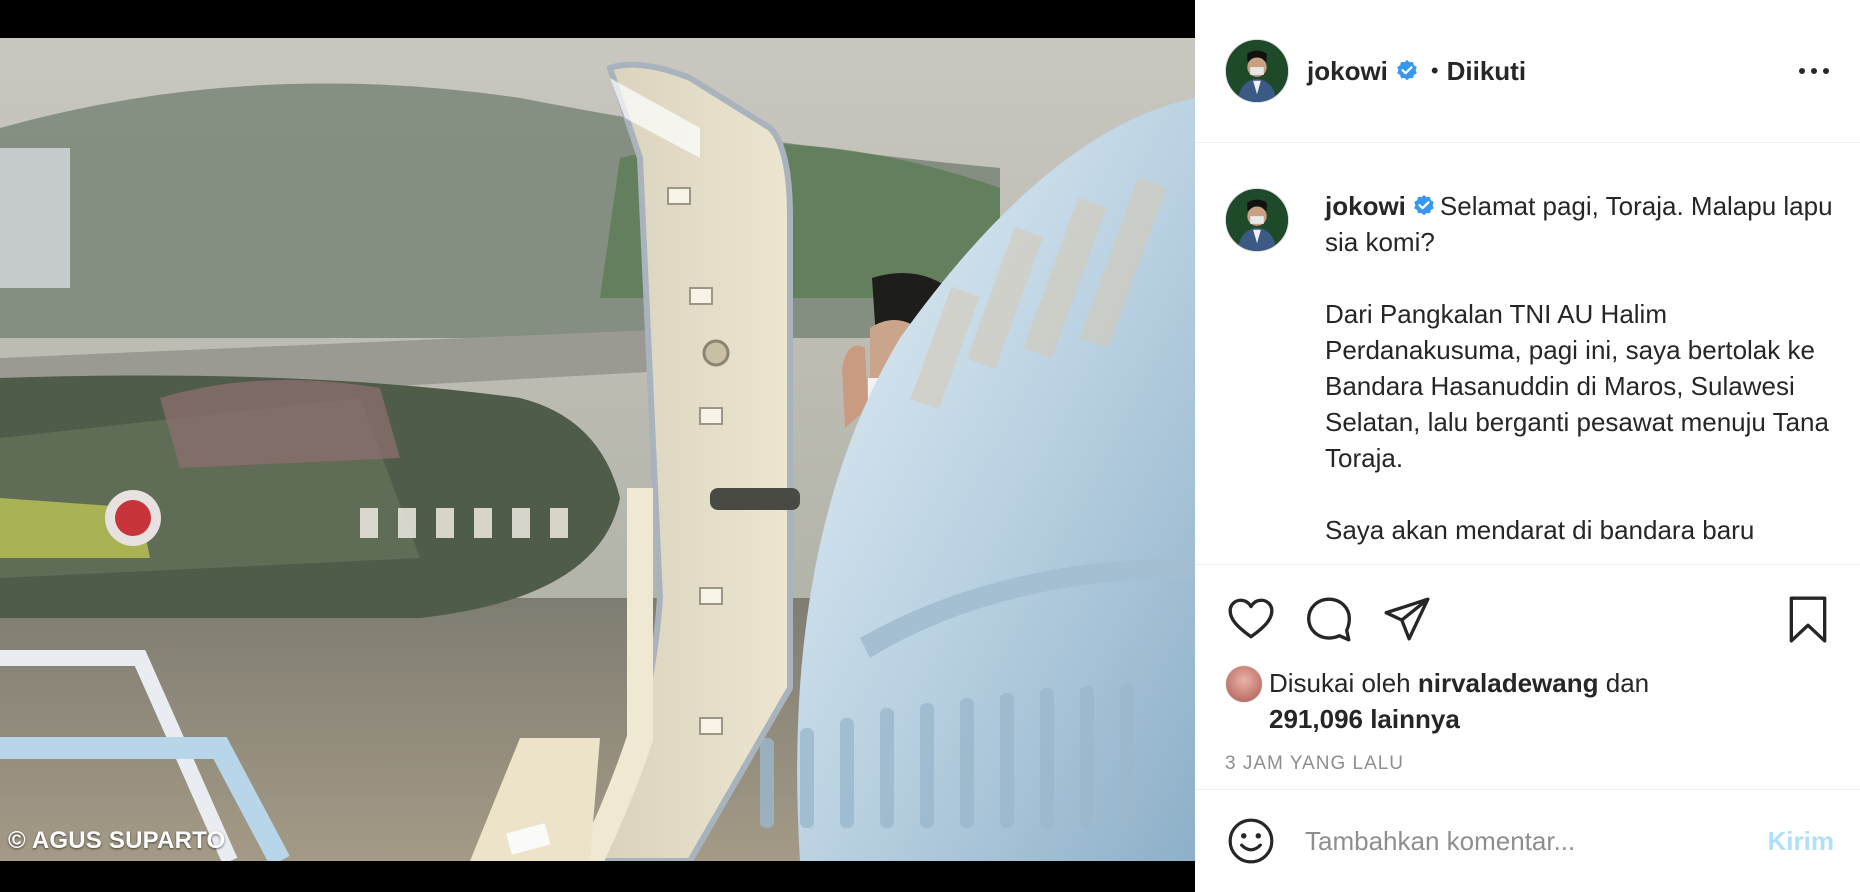 The height and width of the screenshot is (892, 1860). I want to click on liker-username: nirvaladewang, so click(1508, 683).